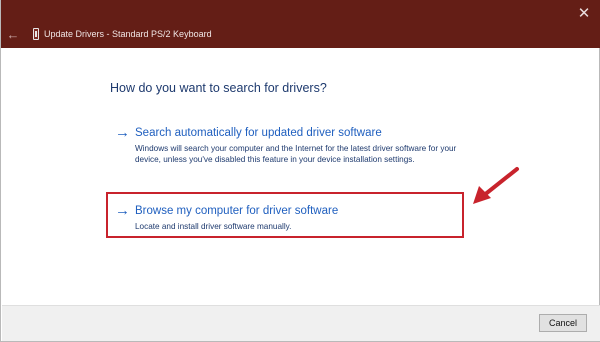 The image size is (600, 342). I want to click on back-button: ←, so click(13, 35).